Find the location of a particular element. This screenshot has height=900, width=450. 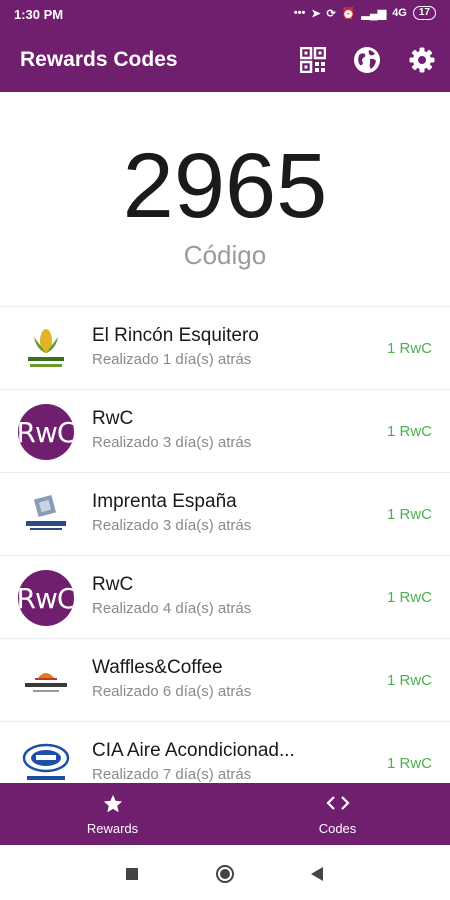

location-icon: ➤ is located at coordinates (316, 13).